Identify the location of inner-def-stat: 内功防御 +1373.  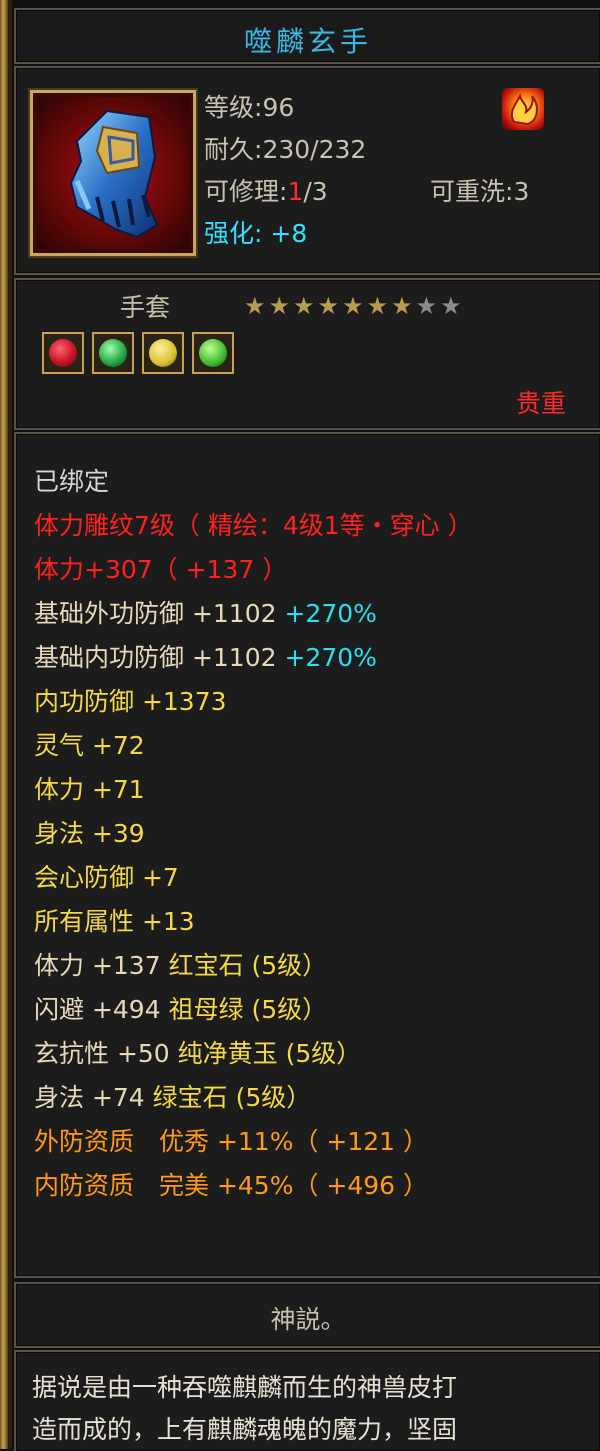
(130, 701).